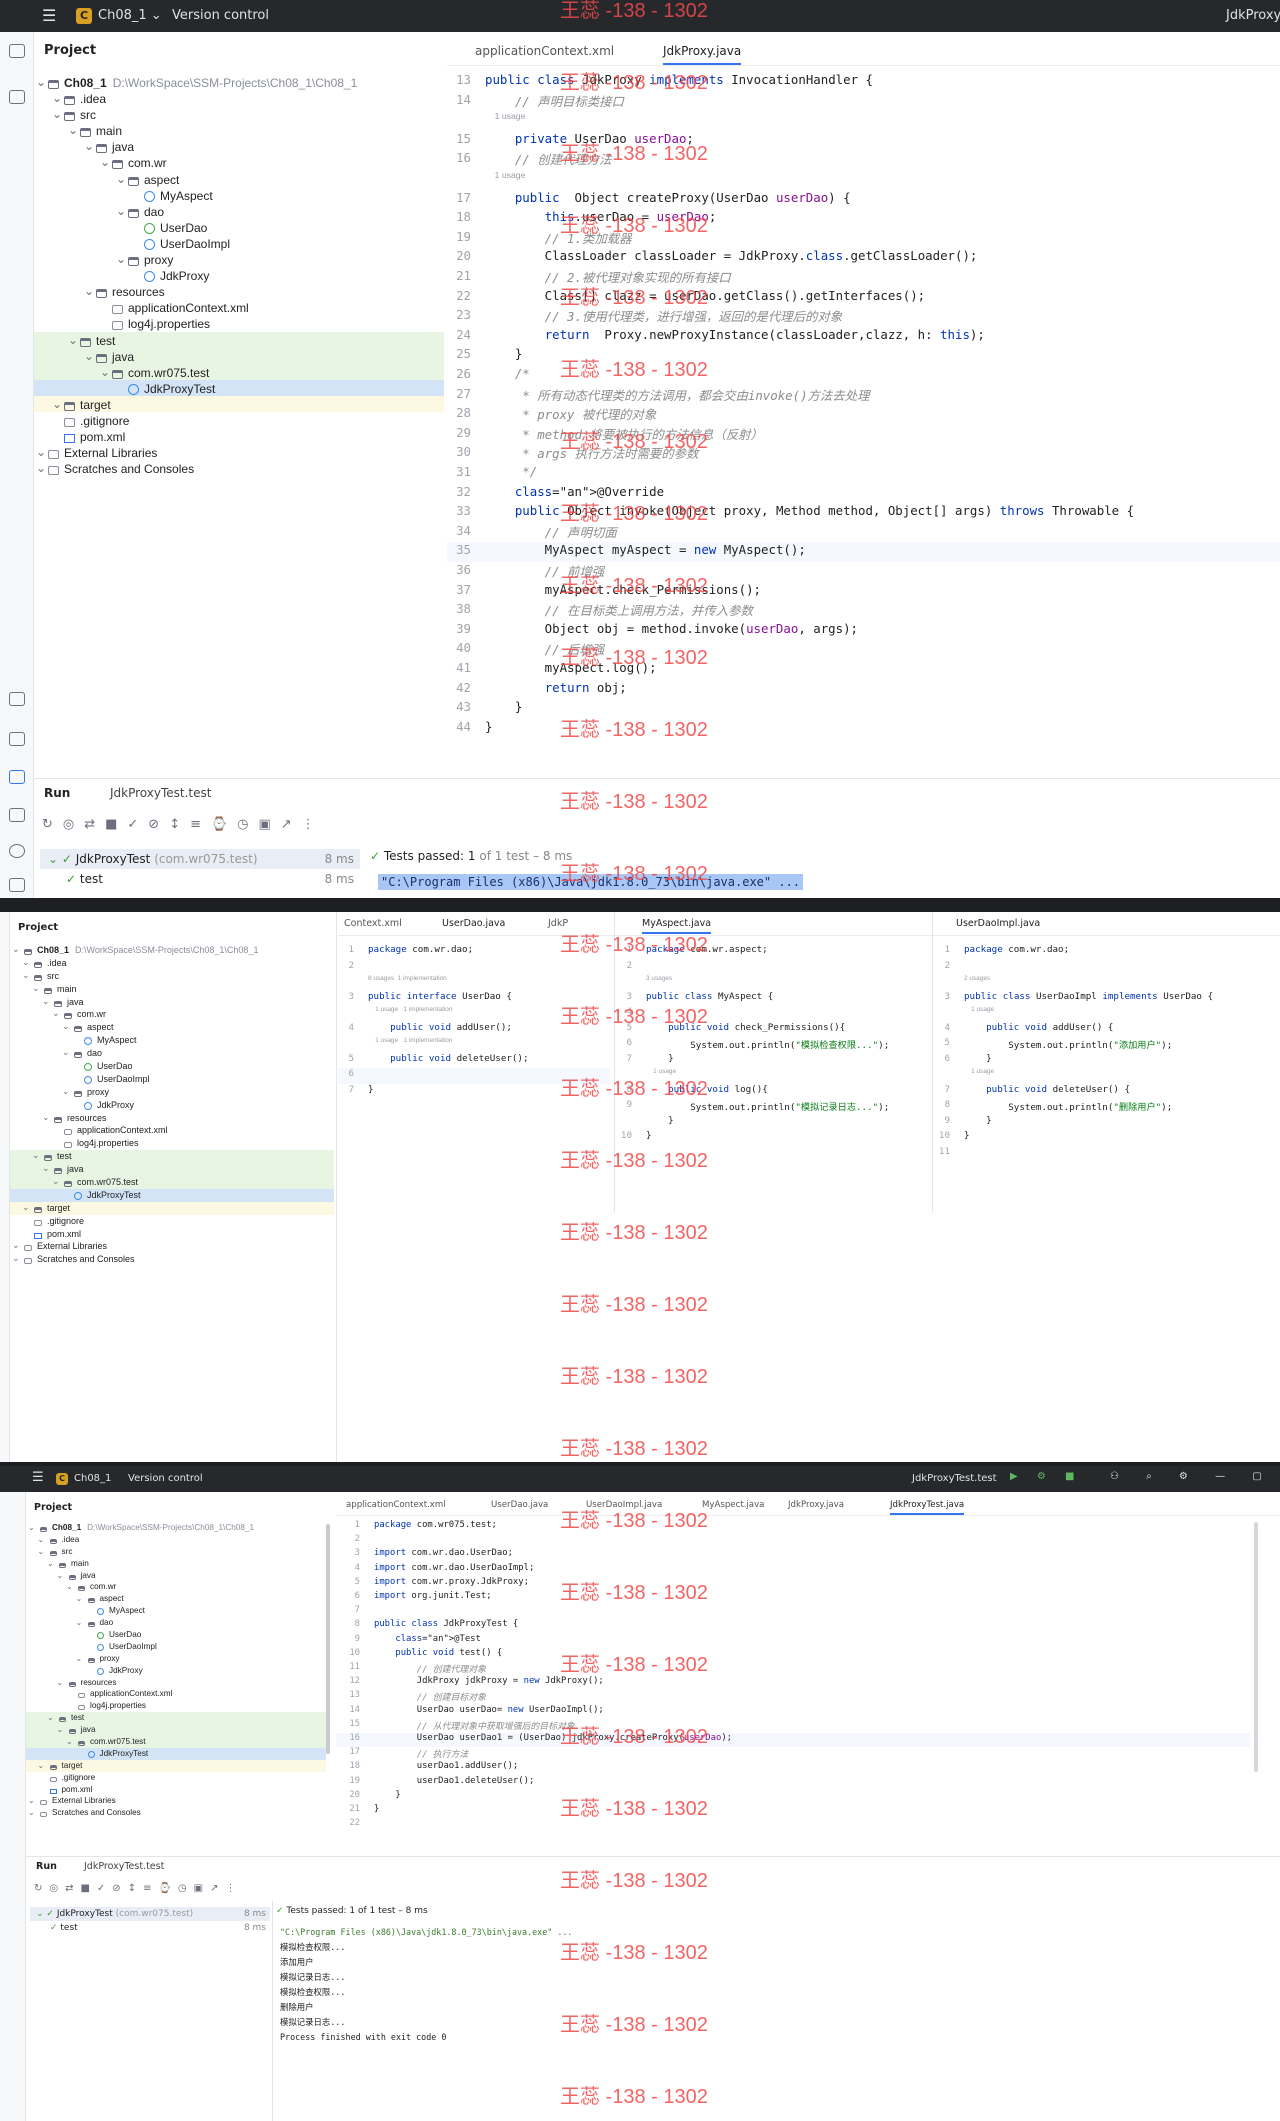 This screenshot has width=1280, height=2121. Describe the element at coordinates (172, 1157) in the screenshot. I see `tree-item-test: ⌄ test` at that location.